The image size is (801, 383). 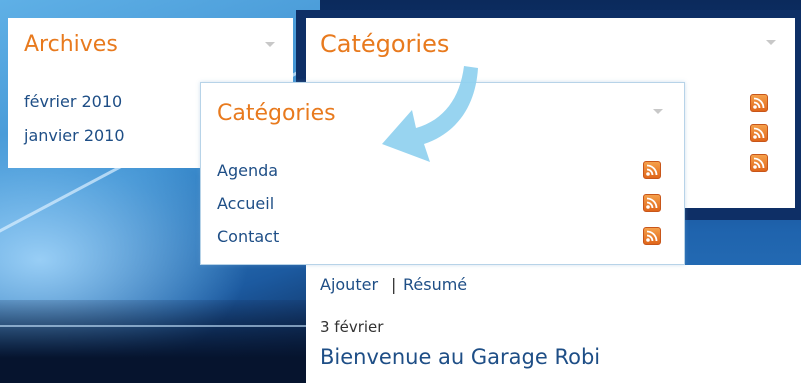 I want to click on background-shadow, so click(x=160, y=341).